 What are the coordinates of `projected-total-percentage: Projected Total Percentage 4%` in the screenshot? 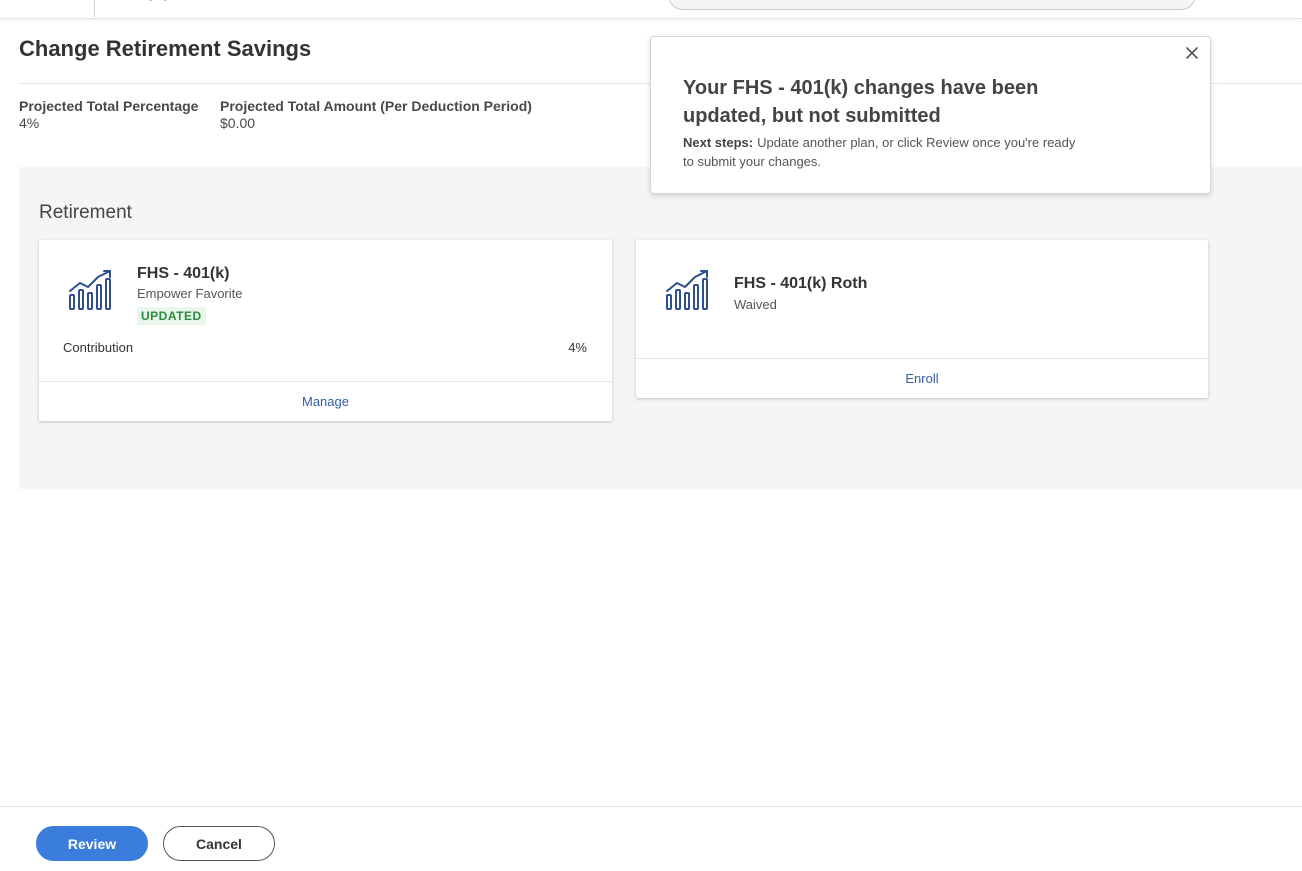 It's located at (108, 114).